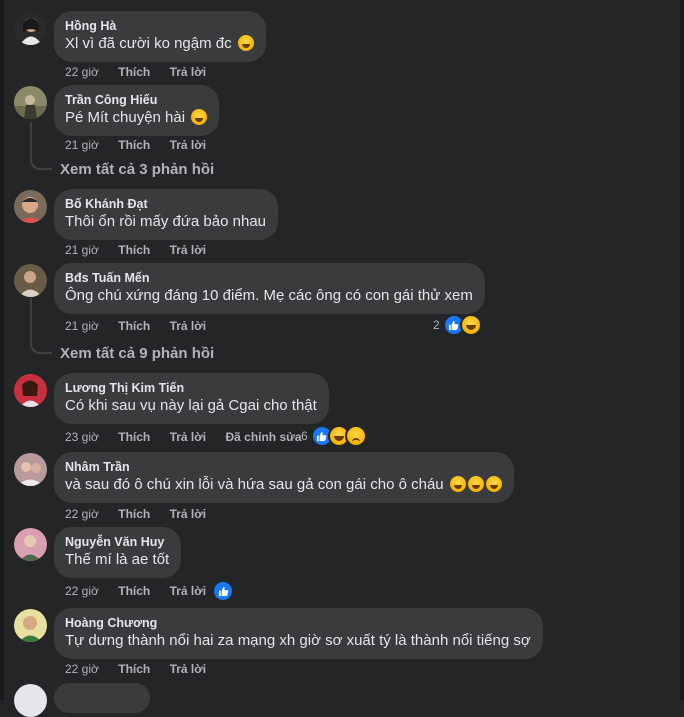  I want to click on view-all-replies-link: Xem tất cả 3 phản hồi, so click(137, 169).